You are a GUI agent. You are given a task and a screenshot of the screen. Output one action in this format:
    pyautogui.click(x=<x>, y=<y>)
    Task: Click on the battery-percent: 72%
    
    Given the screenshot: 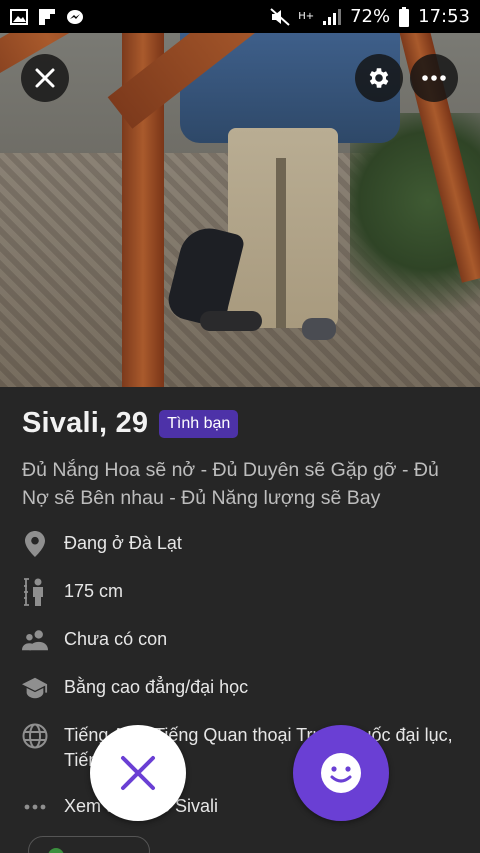 What is the action you would take?
    pyautogui.click(x=370, y=16)
    